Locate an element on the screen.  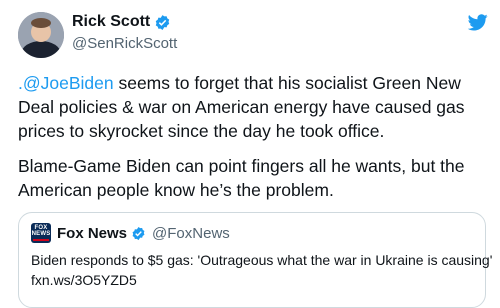
fox-news-logo: FOX NEWS is located at coordinates (41, 233).